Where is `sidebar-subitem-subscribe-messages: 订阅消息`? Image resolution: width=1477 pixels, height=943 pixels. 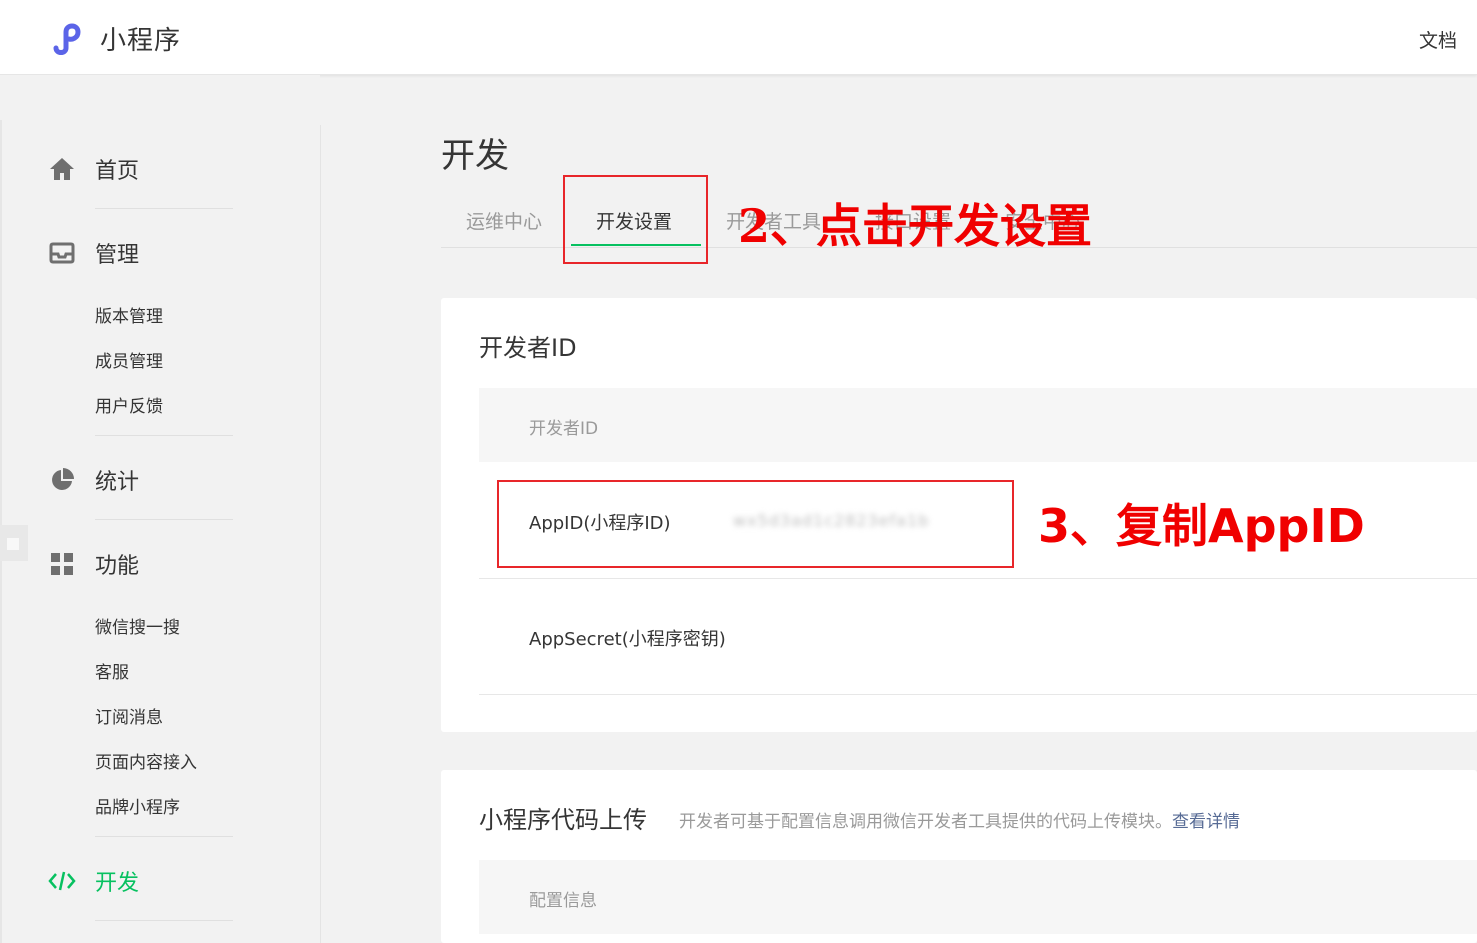
sidebar-subitem-subscribe-messages: 订阅消息 is located at coordinates (129, 715).